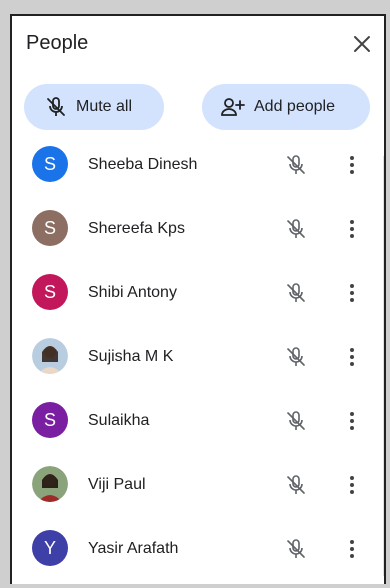 The height and width of the screenshot is (588, 390). Describe the element at coordinates (198, 368) in the screenshot. I see `list-item: Sujisha M K` at that location.